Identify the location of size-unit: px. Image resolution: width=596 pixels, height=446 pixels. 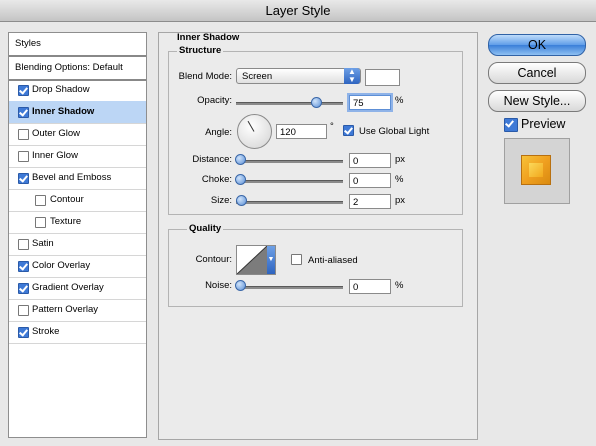
(400, 200).